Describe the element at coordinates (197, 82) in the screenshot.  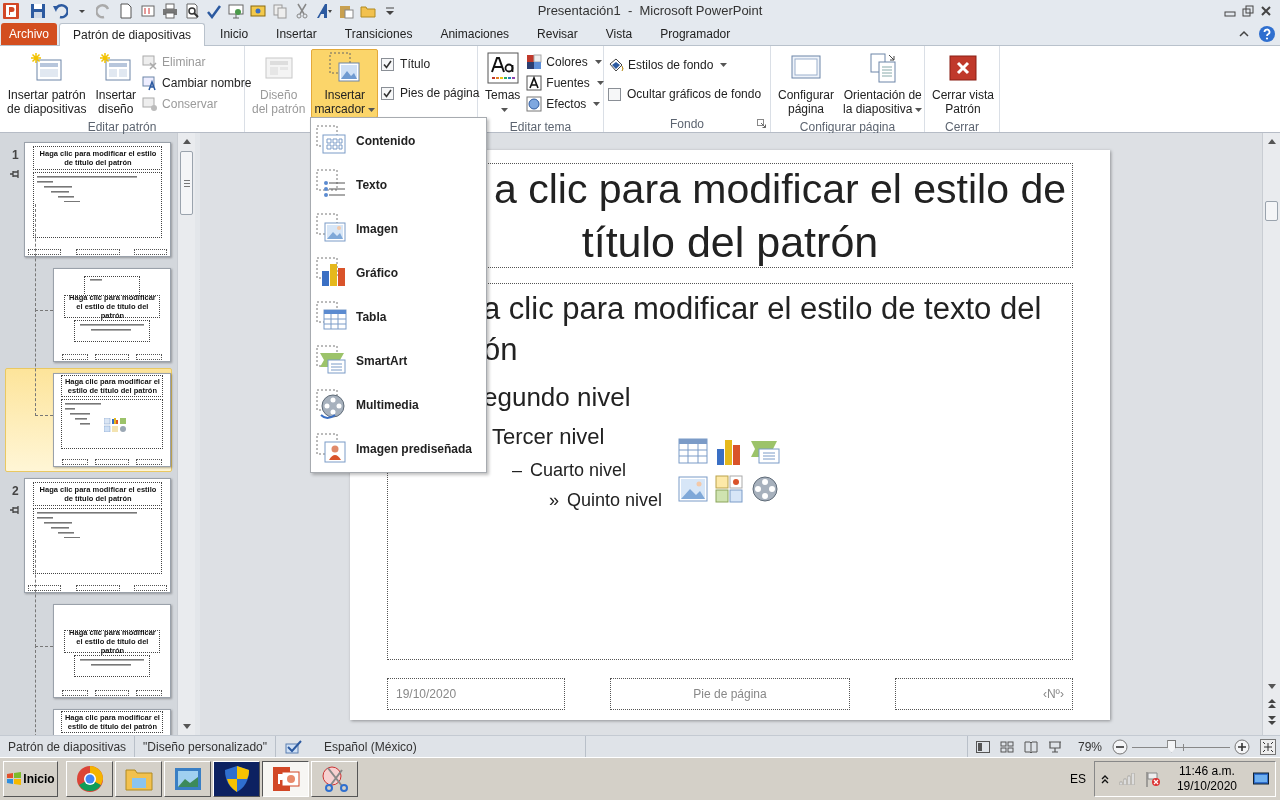
I see `ribbon-button: Cambiar nombre` at that location.